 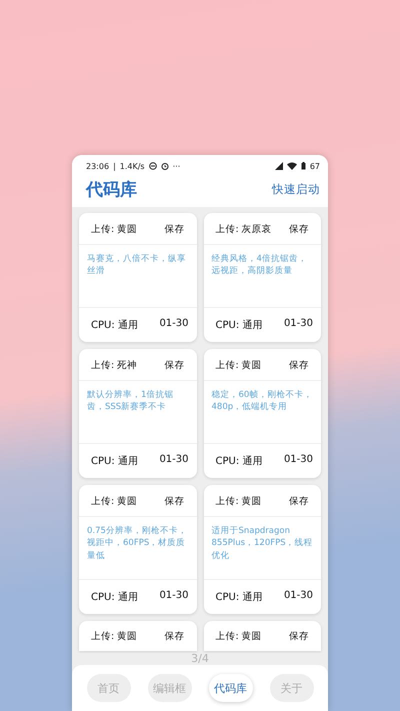 I want to click on code-card: 上传: 灰原哀 保存 经典风格，4倍抗锯齿，远视距，高阴影质量 CPU: 通用 01-30, so click(x=262, y=277).